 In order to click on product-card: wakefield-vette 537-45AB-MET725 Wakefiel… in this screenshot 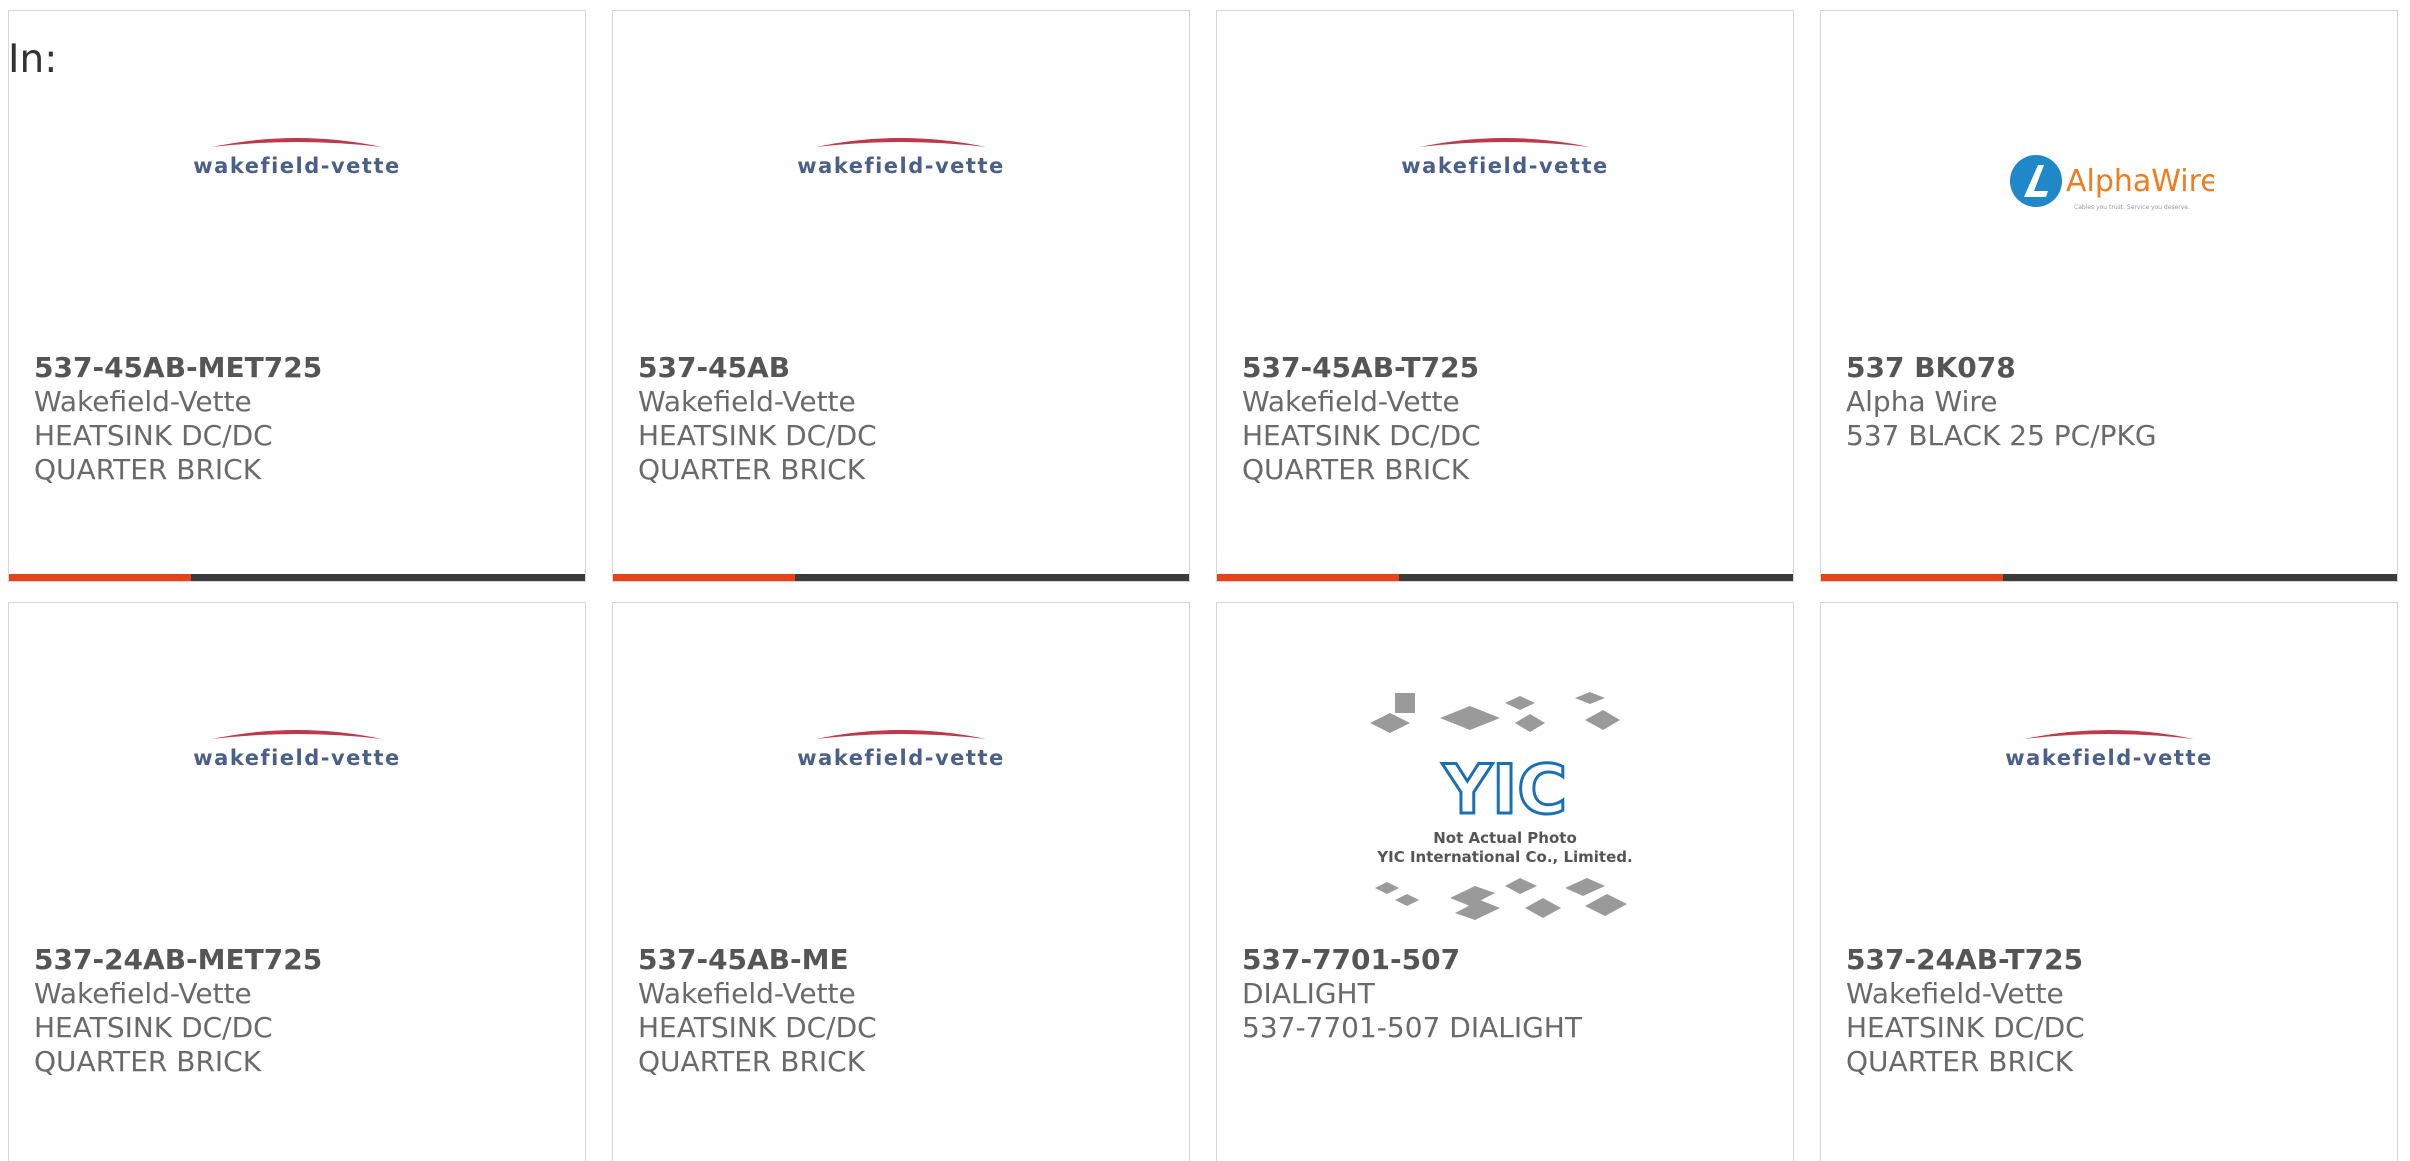, I will do `click(297, 296)`.